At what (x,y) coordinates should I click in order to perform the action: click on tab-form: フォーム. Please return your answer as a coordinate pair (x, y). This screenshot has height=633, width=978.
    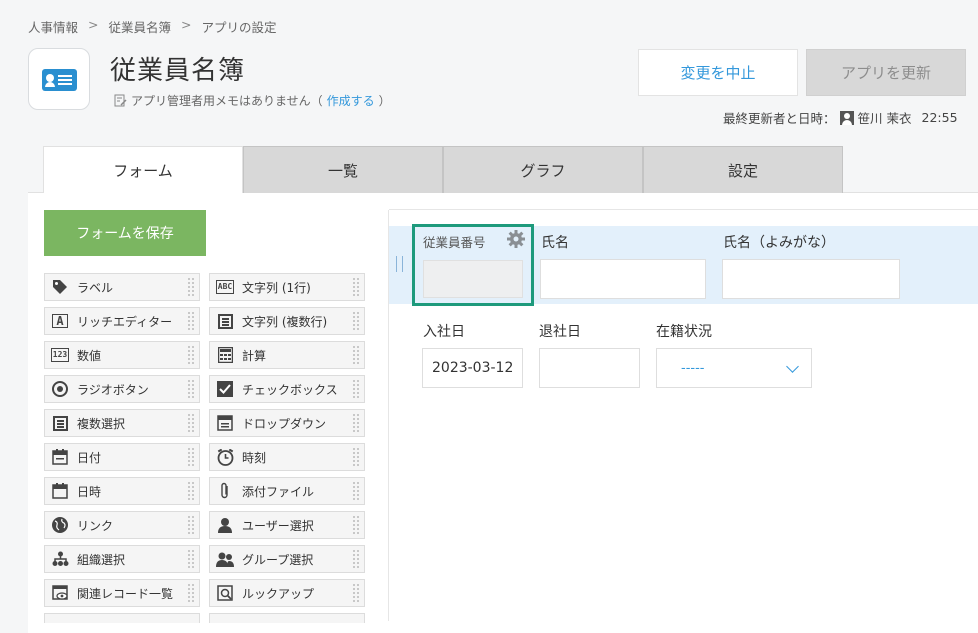
    Looking at the image, I should click on (143, 169).